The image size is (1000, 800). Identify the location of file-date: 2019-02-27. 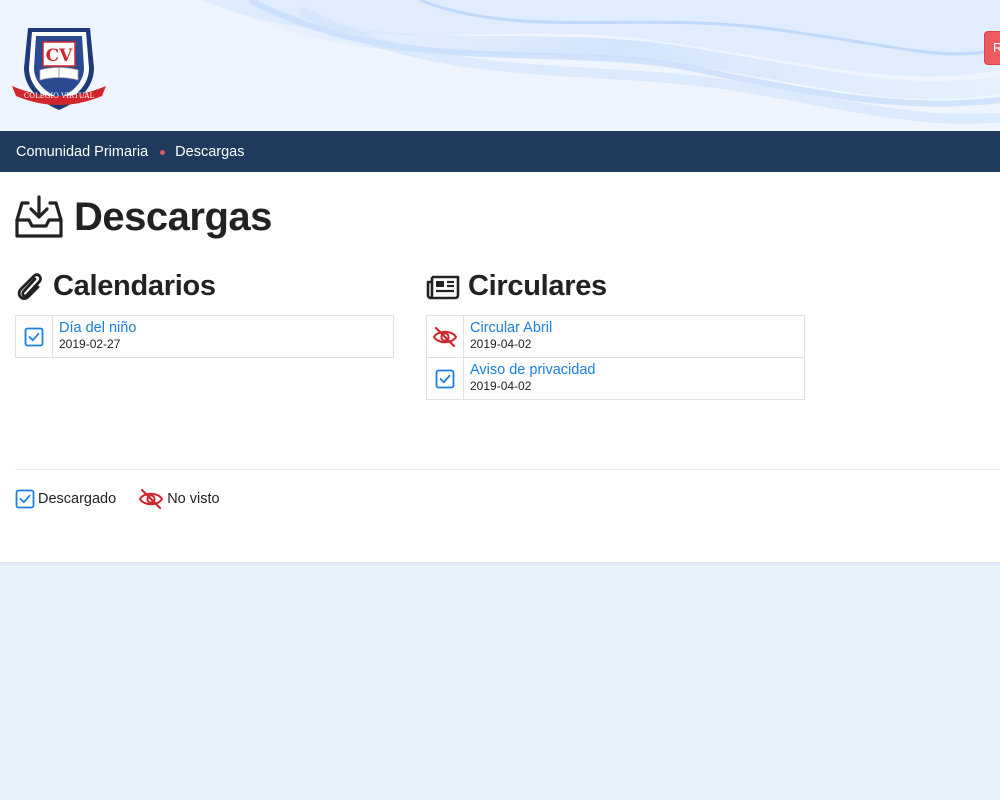
(90, 344).